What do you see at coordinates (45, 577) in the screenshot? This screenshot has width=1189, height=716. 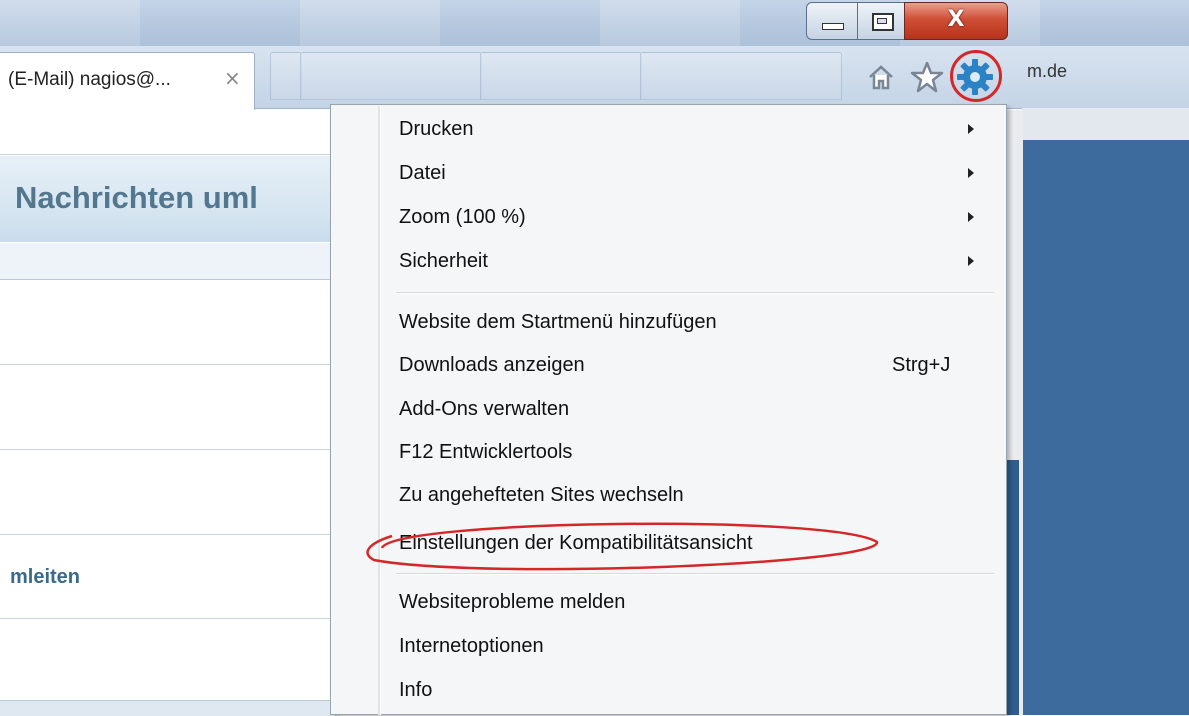 I see `redirect-link: mleiten` at bounding box center [45, 577].